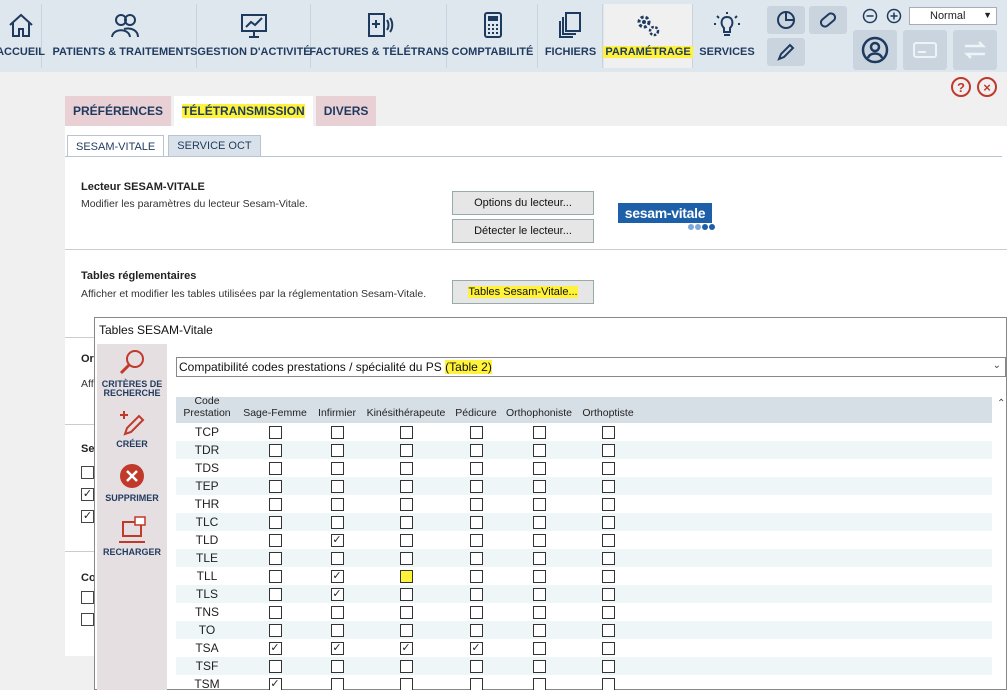 The image size is (1007, 690). Describe the element at coordinates (870, 16) in the screenshot. I see `zoom-out-icon` at that location.